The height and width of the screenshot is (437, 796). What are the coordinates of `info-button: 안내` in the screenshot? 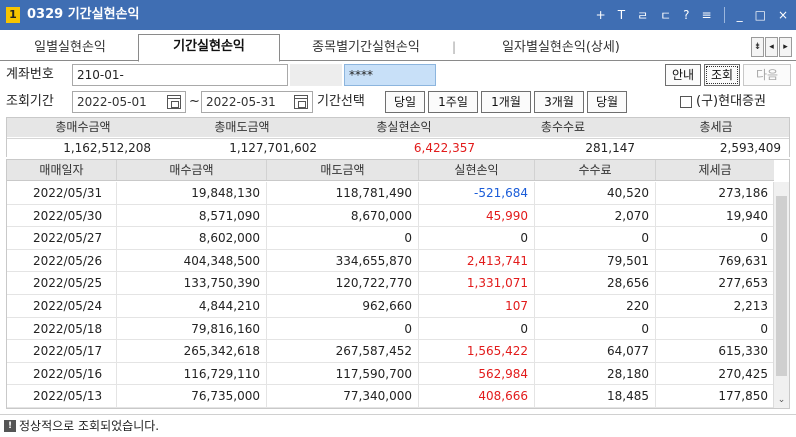 It's located at (683, 75).